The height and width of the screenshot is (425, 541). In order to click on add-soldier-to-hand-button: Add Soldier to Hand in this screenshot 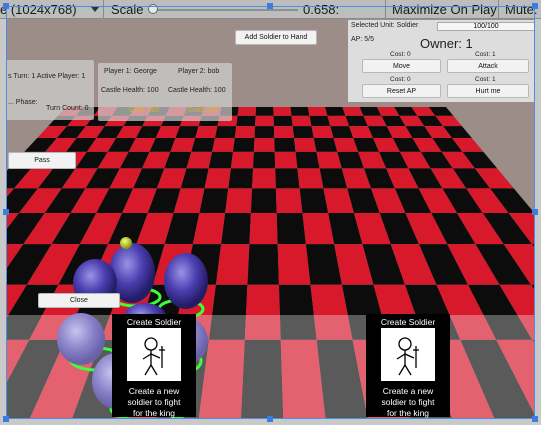, I will do `click(276, 37)`.